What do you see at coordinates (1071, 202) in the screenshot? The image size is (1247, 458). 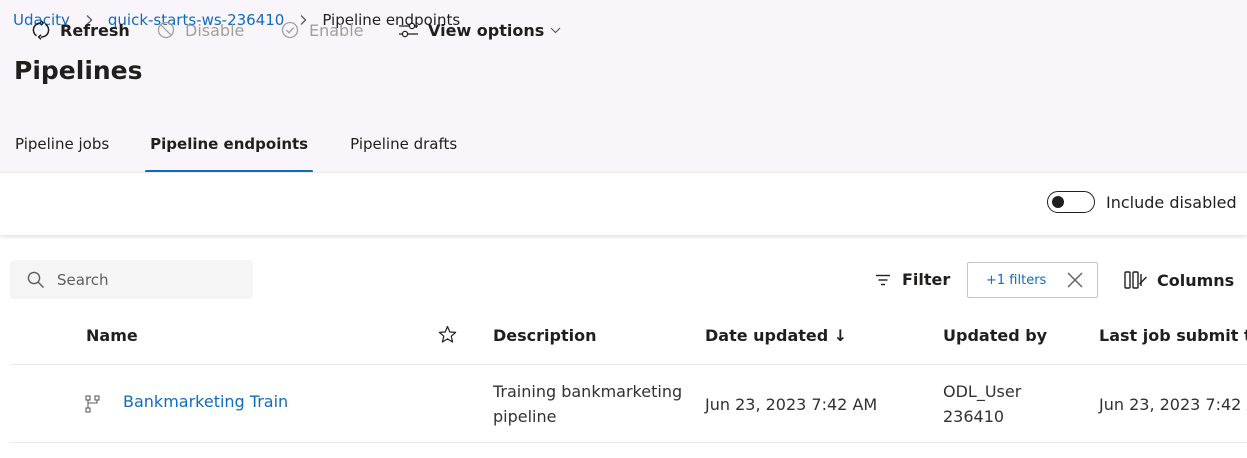 I see `include-disabled-toggle` at bounding box center [1071, 202].